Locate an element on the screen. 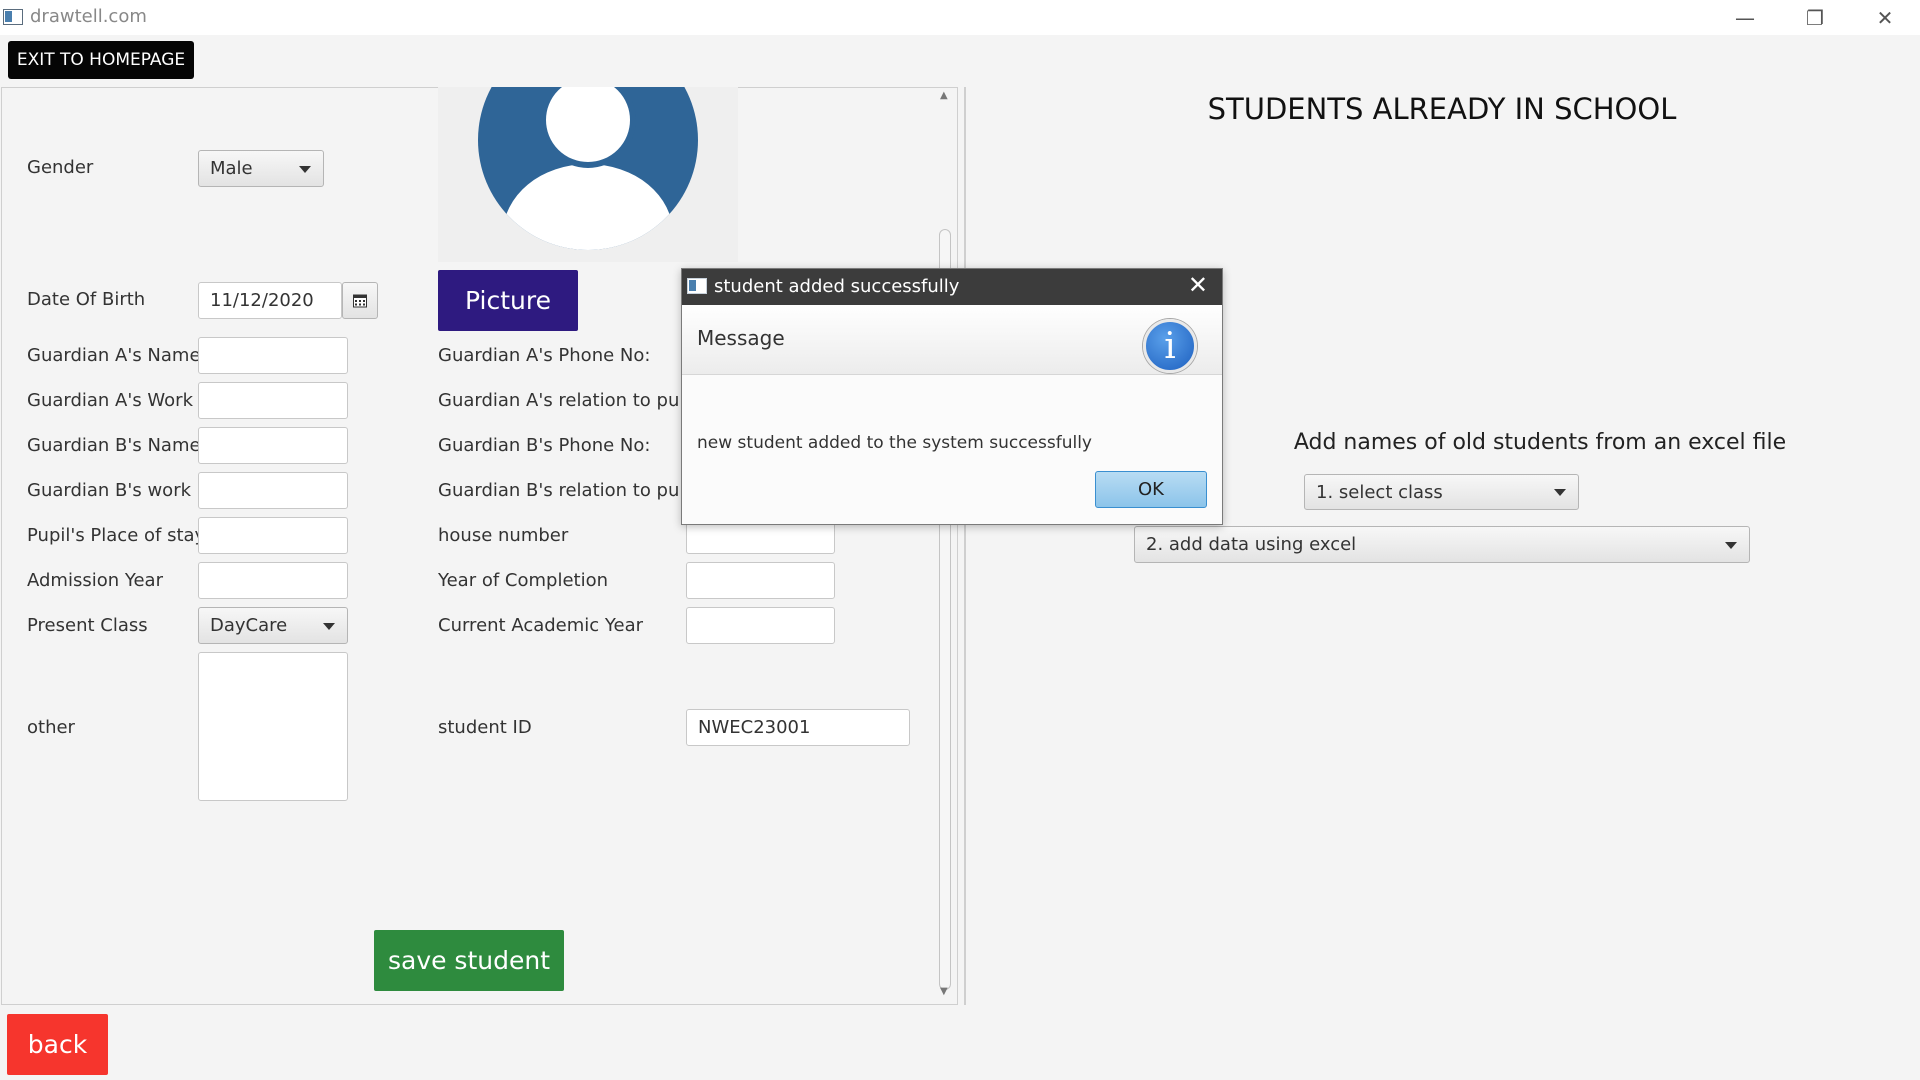  select-class-value: 1. select class is located at coordinates (1379, 492).